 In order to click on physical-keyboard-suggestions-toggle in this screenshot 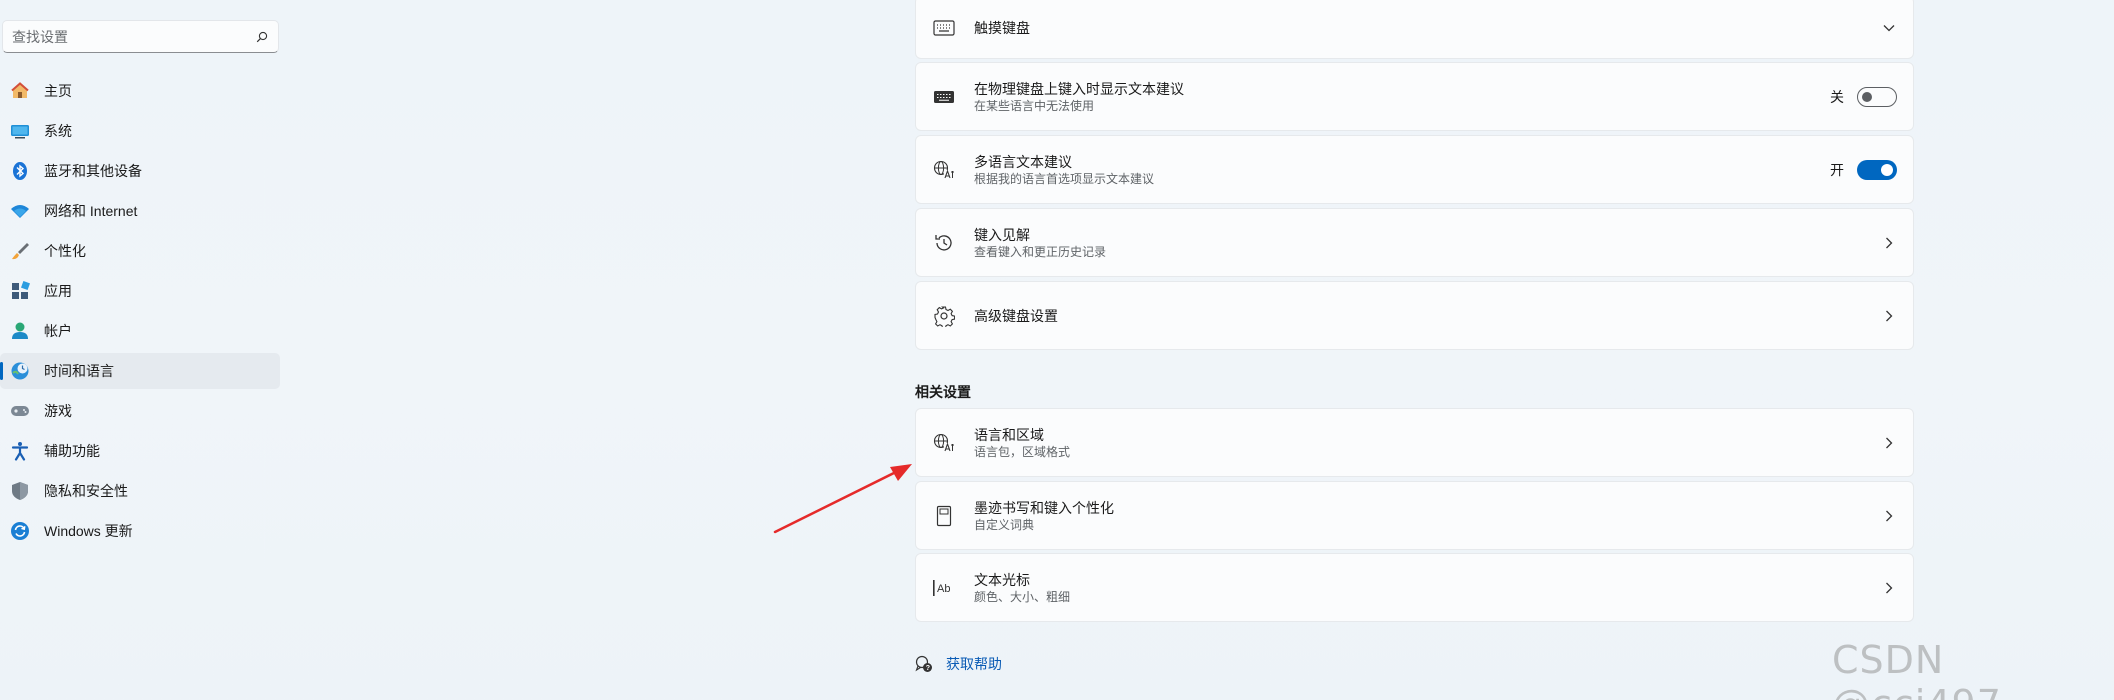, I will do `click(1877, 96)`.